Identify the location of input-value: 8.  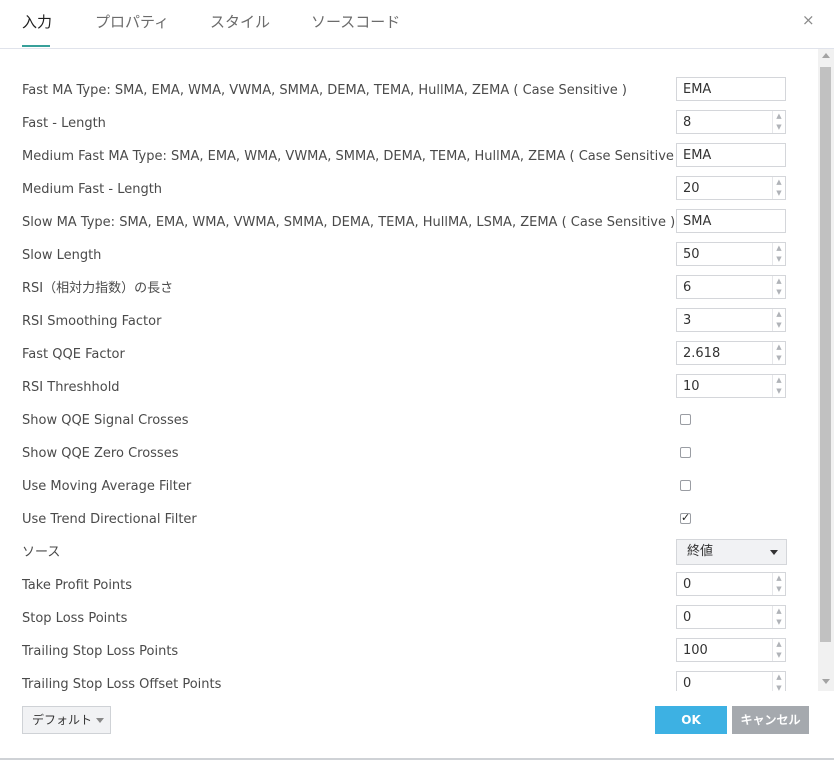
(687, 122).